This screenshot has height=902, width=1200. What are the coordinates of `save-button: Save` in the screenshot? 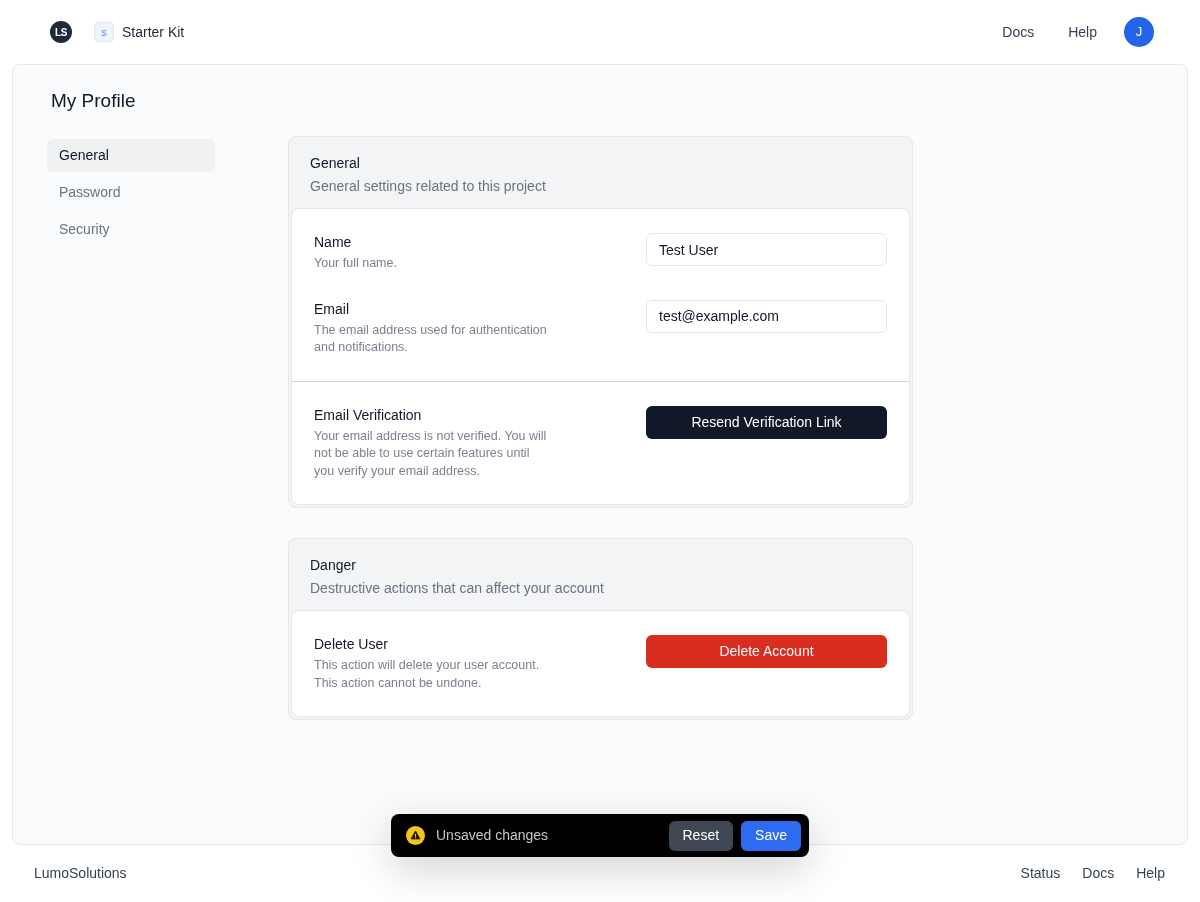 It's located at (771, 835).